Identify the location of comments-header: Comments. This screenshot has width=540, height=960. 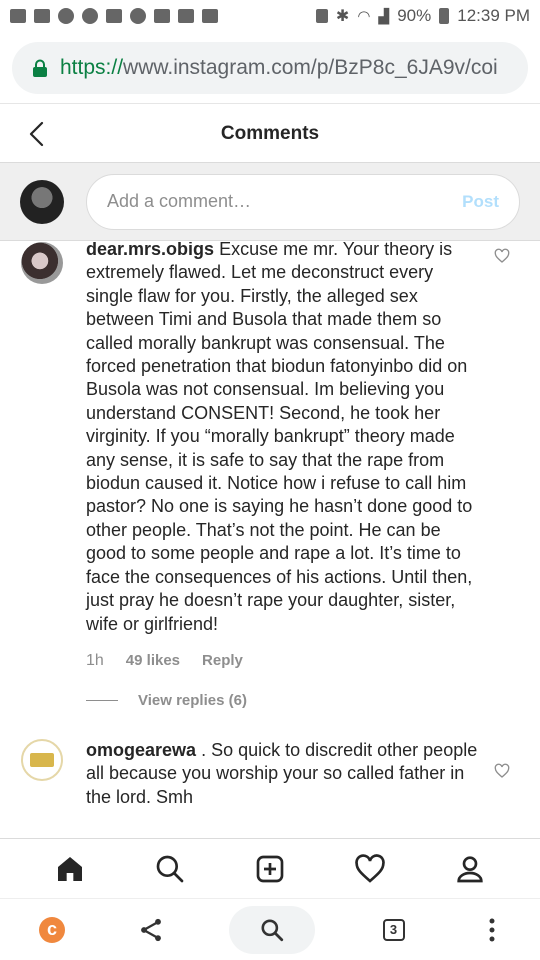
(270, 134).